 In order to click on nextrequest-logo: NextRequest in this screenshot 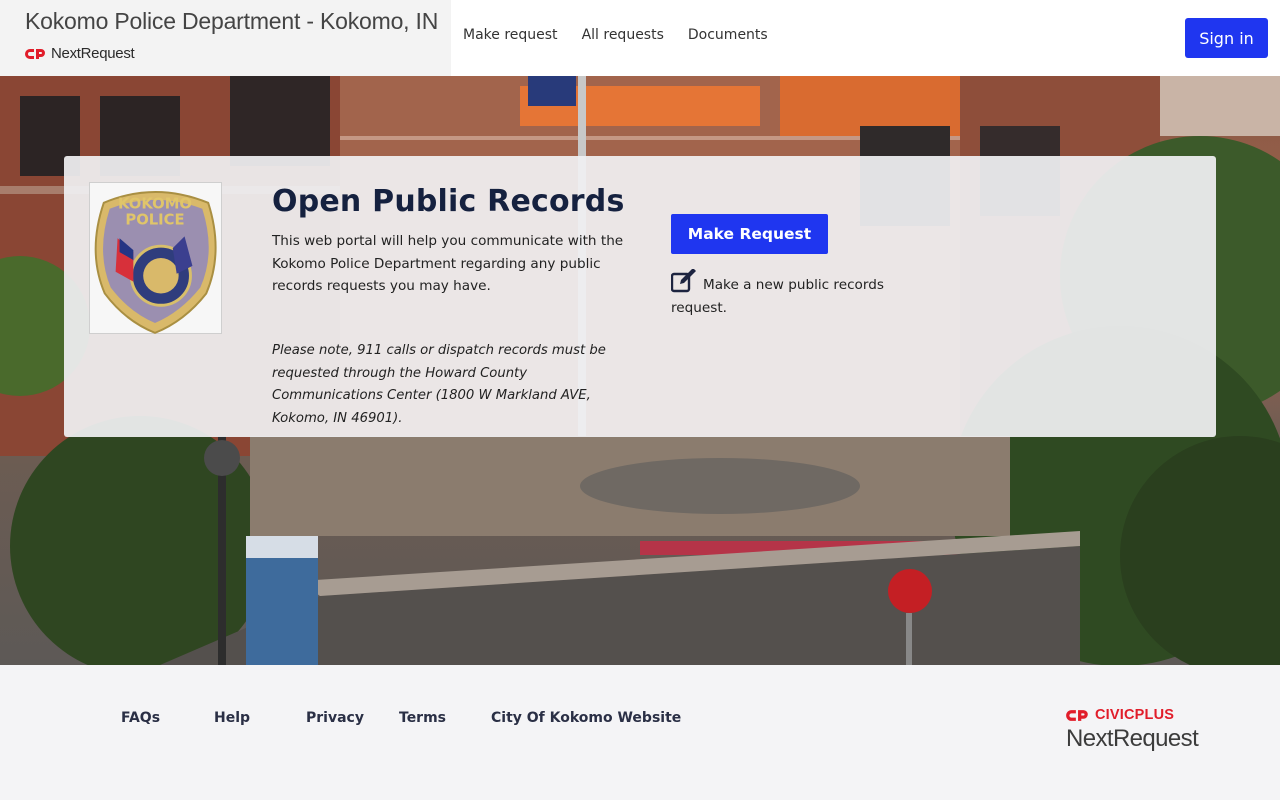, I will do `click(238, 53)`.